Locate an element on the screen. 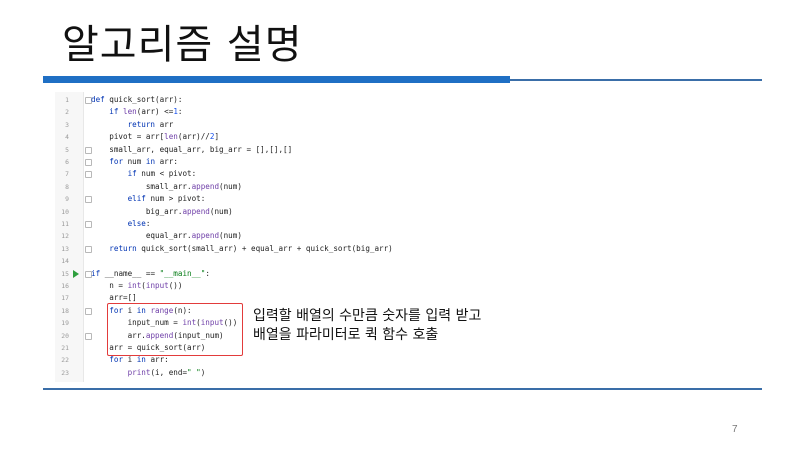 This screenshot has width=800, height=450. code-text: equal_arr.append(num) is located at coordinates (166, 236).